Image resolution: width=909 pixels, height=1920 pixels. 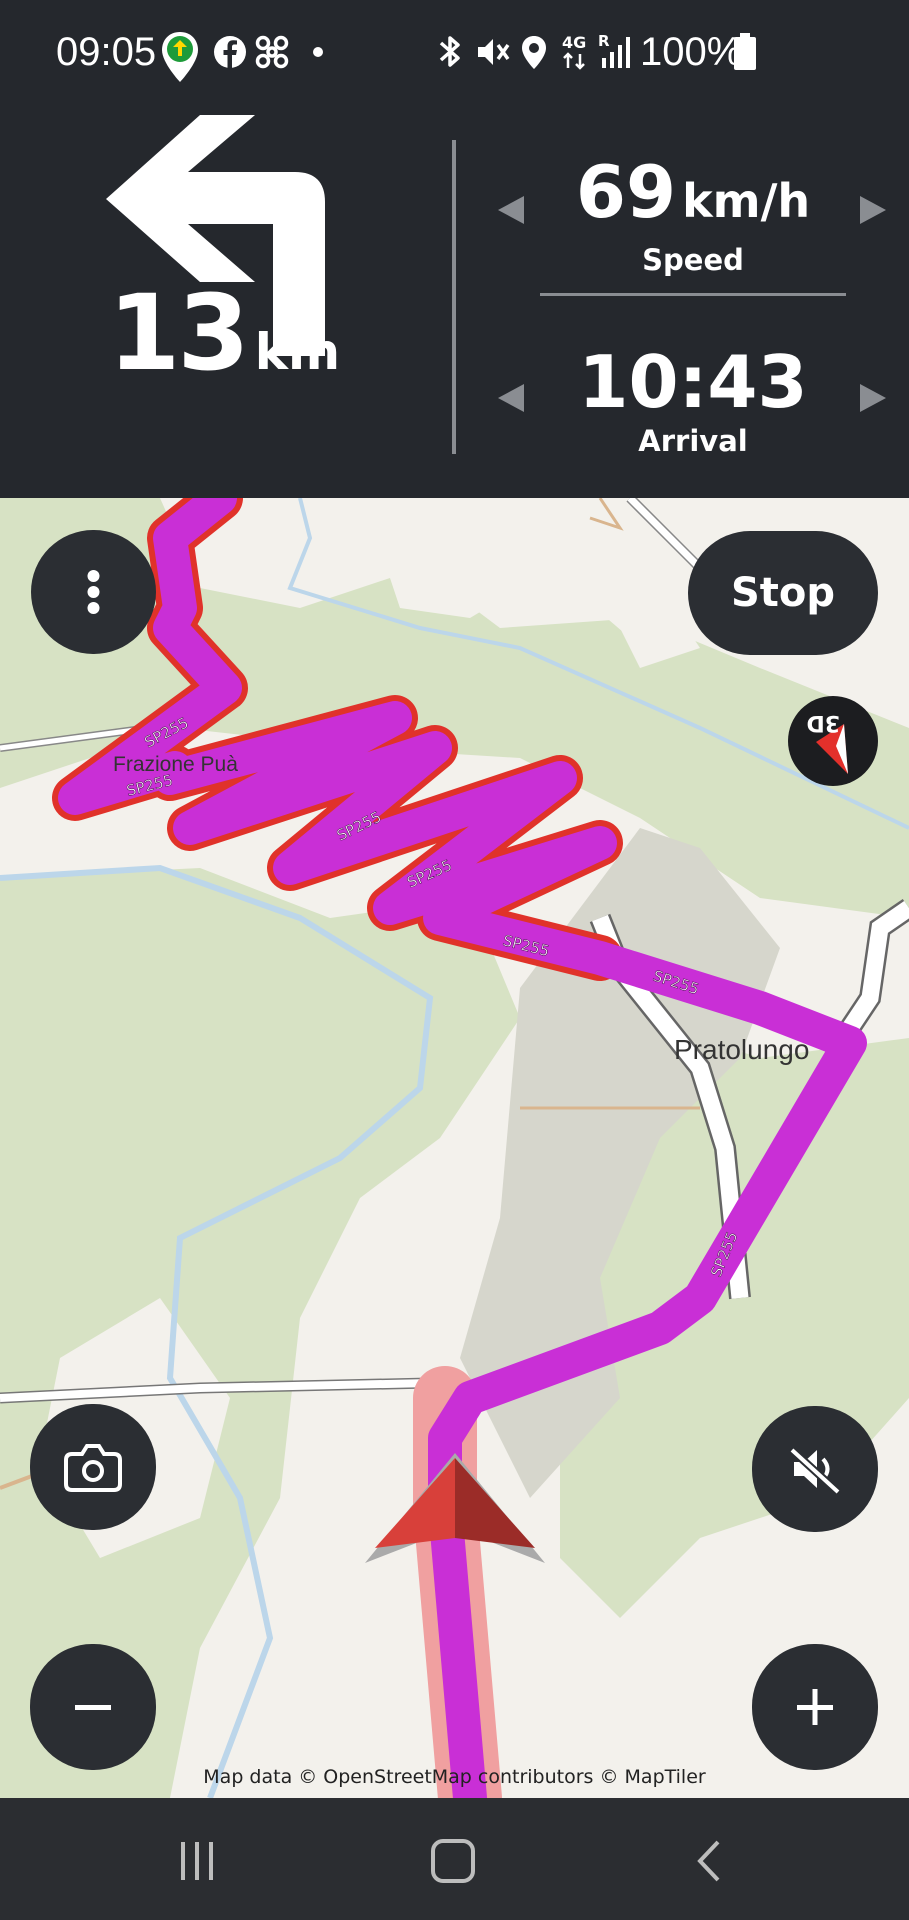 I want to click on compass-button: 3D, so click(x=833, y=741).